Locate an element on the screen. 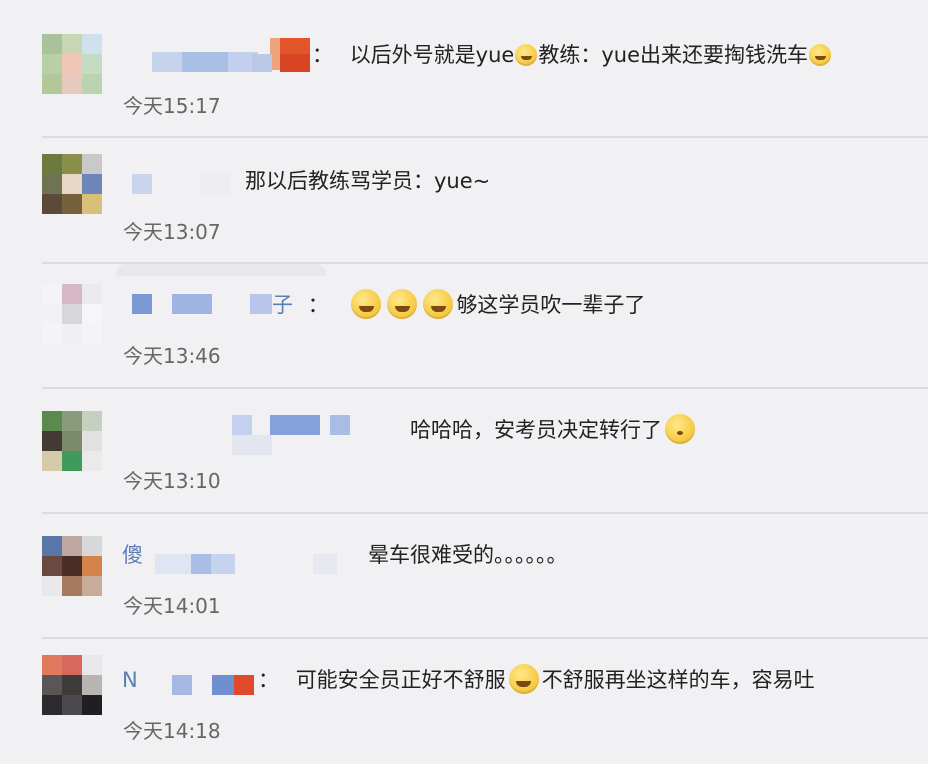  timestamp: 今天14:18 is located at coordinates (172, 731).